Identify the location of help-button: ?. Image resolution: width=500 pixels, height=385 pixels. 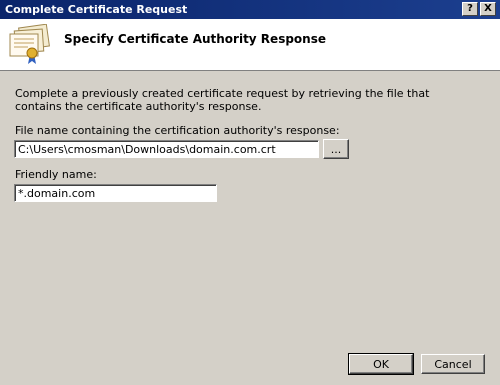
(470, 9).